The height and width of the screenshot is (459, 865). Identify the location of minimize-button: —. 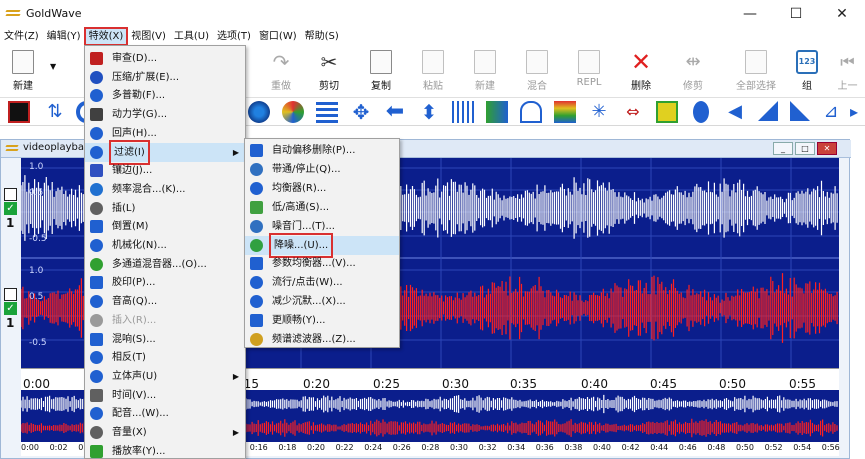
(750, 13).